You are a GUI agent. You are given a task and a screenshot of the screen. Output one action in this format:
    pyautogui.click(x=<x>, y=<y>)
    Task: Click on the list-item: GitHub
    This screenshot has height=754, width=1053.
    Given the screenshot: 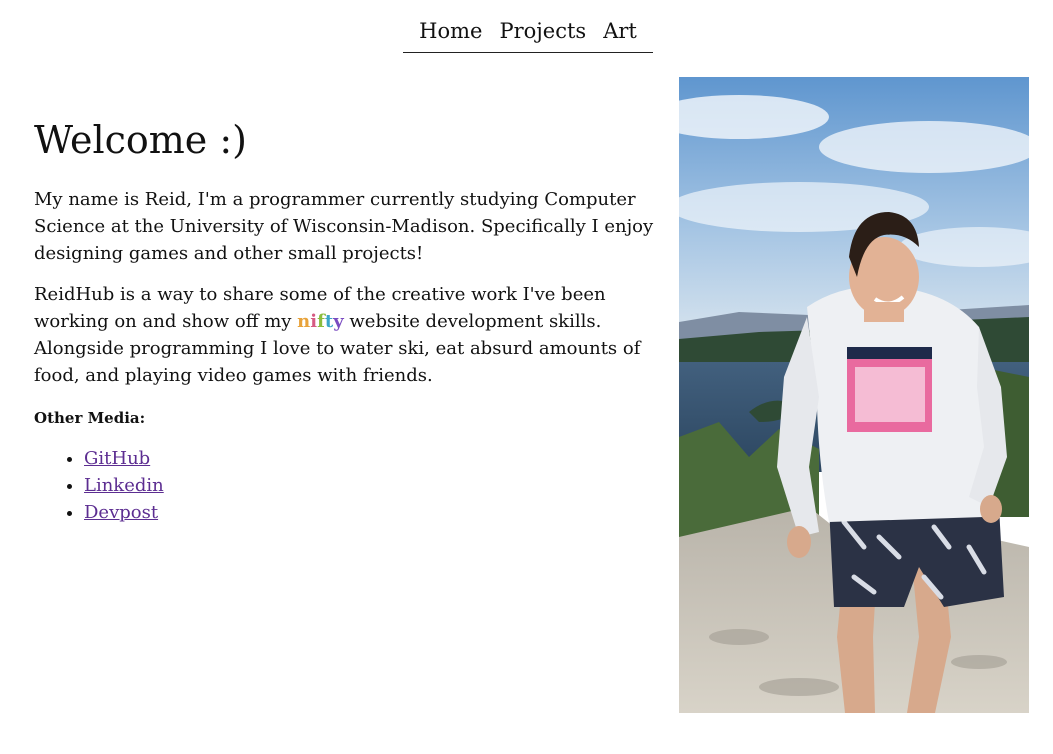 What is the action you would take?
    pyautogui.click(x=374, y=458)
    